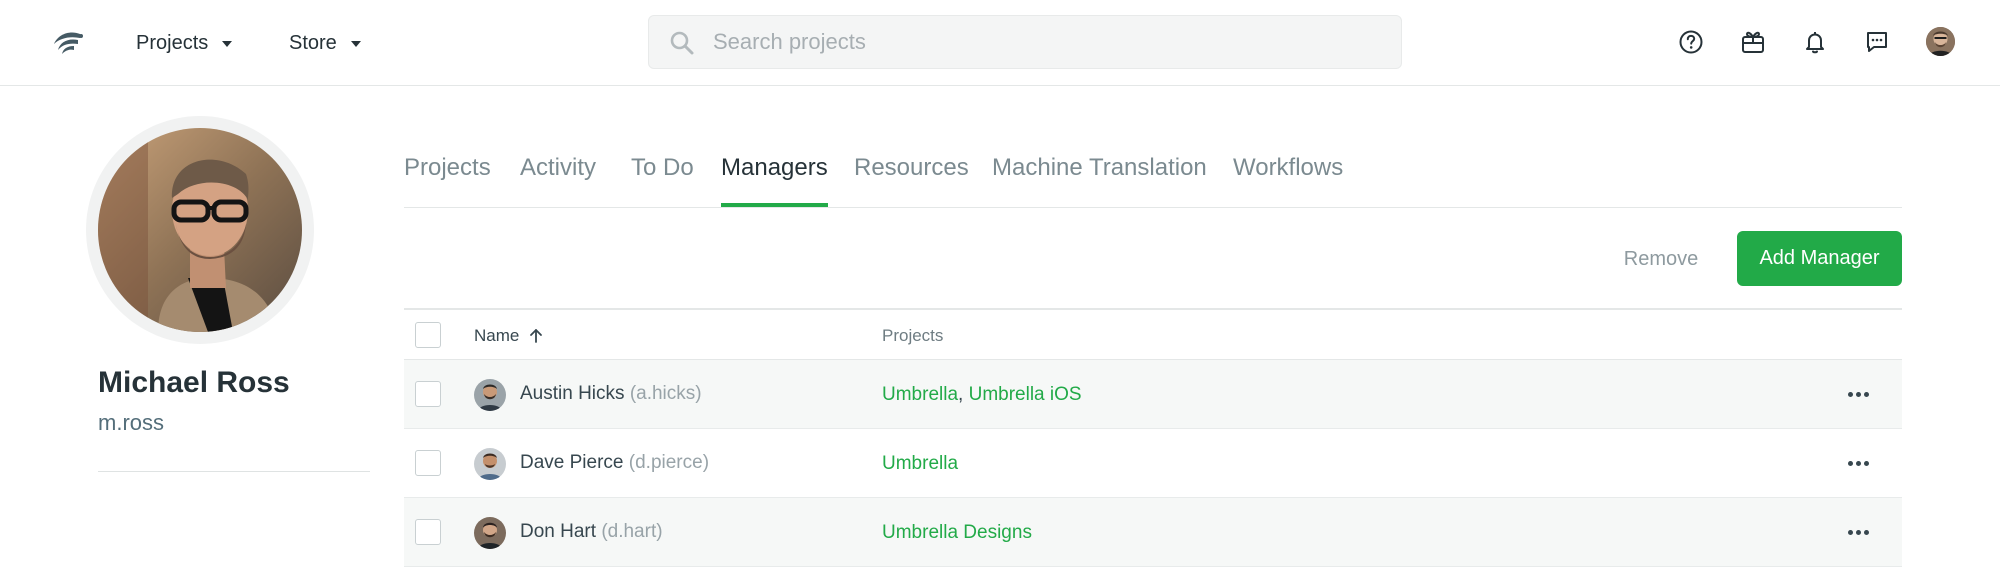 This screenshot has width=2000, height=568. Describe the element at coordinates (669, 462) in the screenshot. I see `manager-username: (d.pierce)` at that location.